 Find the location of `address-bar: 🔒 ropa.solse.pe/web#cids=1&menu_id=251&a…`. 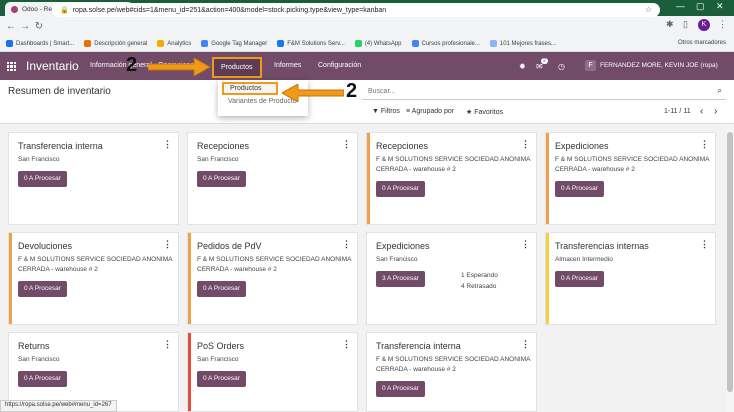

address-bar: 🔒 ropa.solse.pe/web#cids=1&menu_id=251&a… is located at coordinates (356, 10).